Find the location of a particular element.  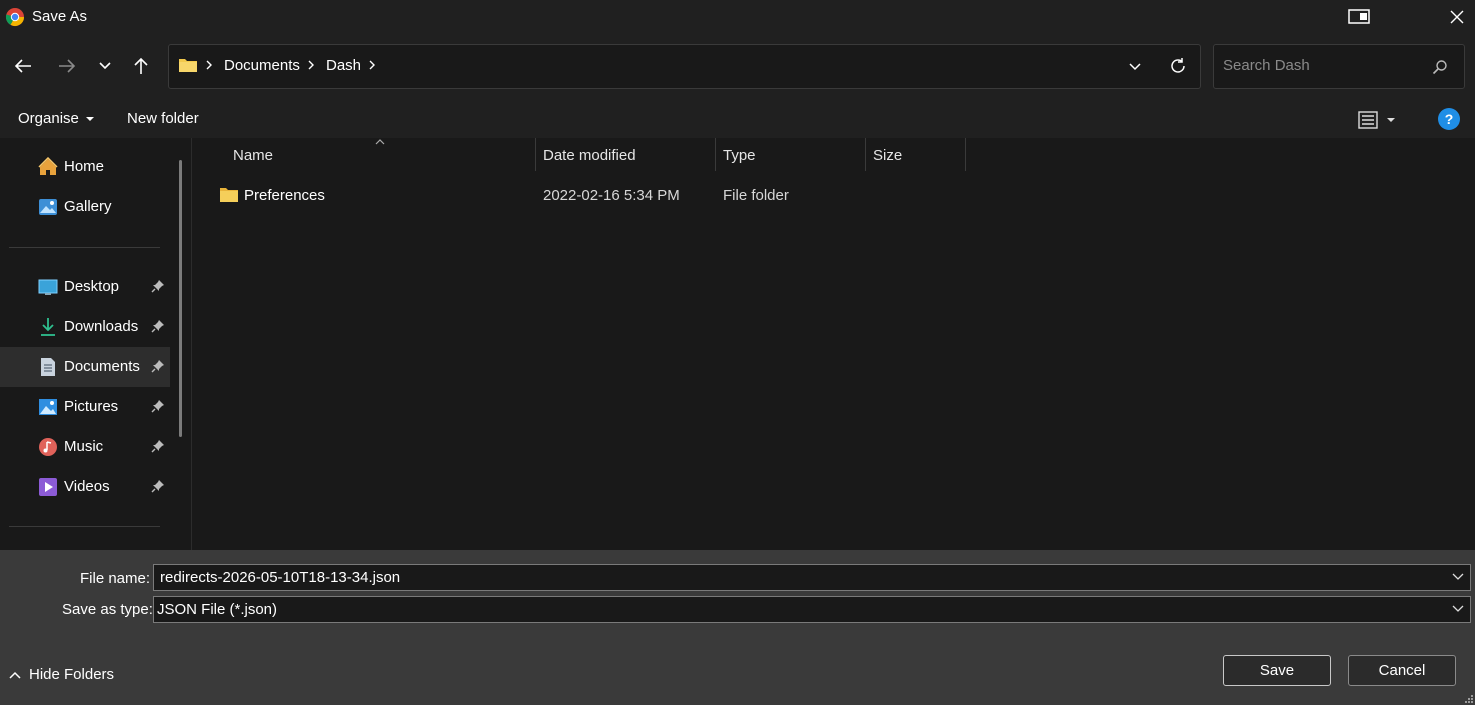

back-arrow-icon is located at coordinates (23, 66).